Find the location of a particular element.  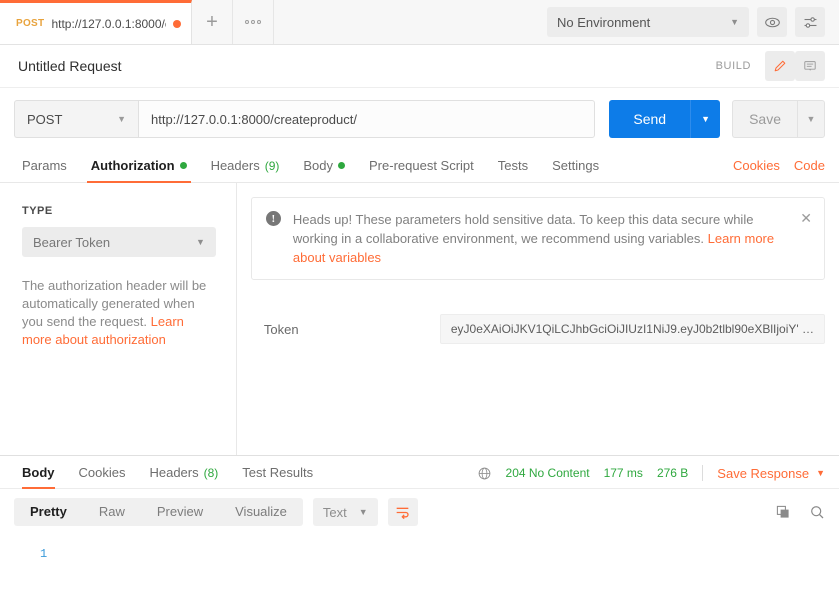

environment-selector: No Environment ▼ is located at coordinates (648, 22).